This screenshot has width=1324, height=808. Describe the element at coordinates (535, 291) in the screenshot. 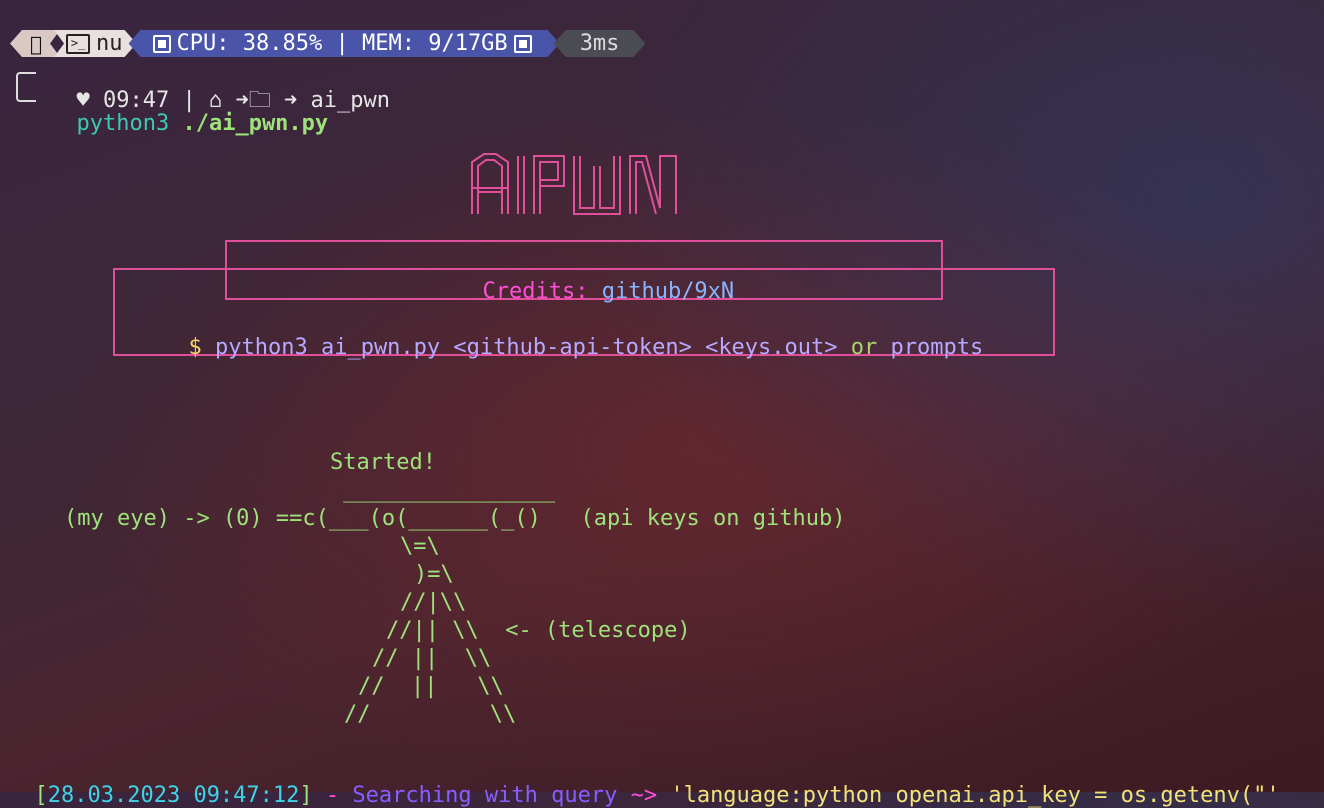

I see `credits-label: Credits:` at that location.